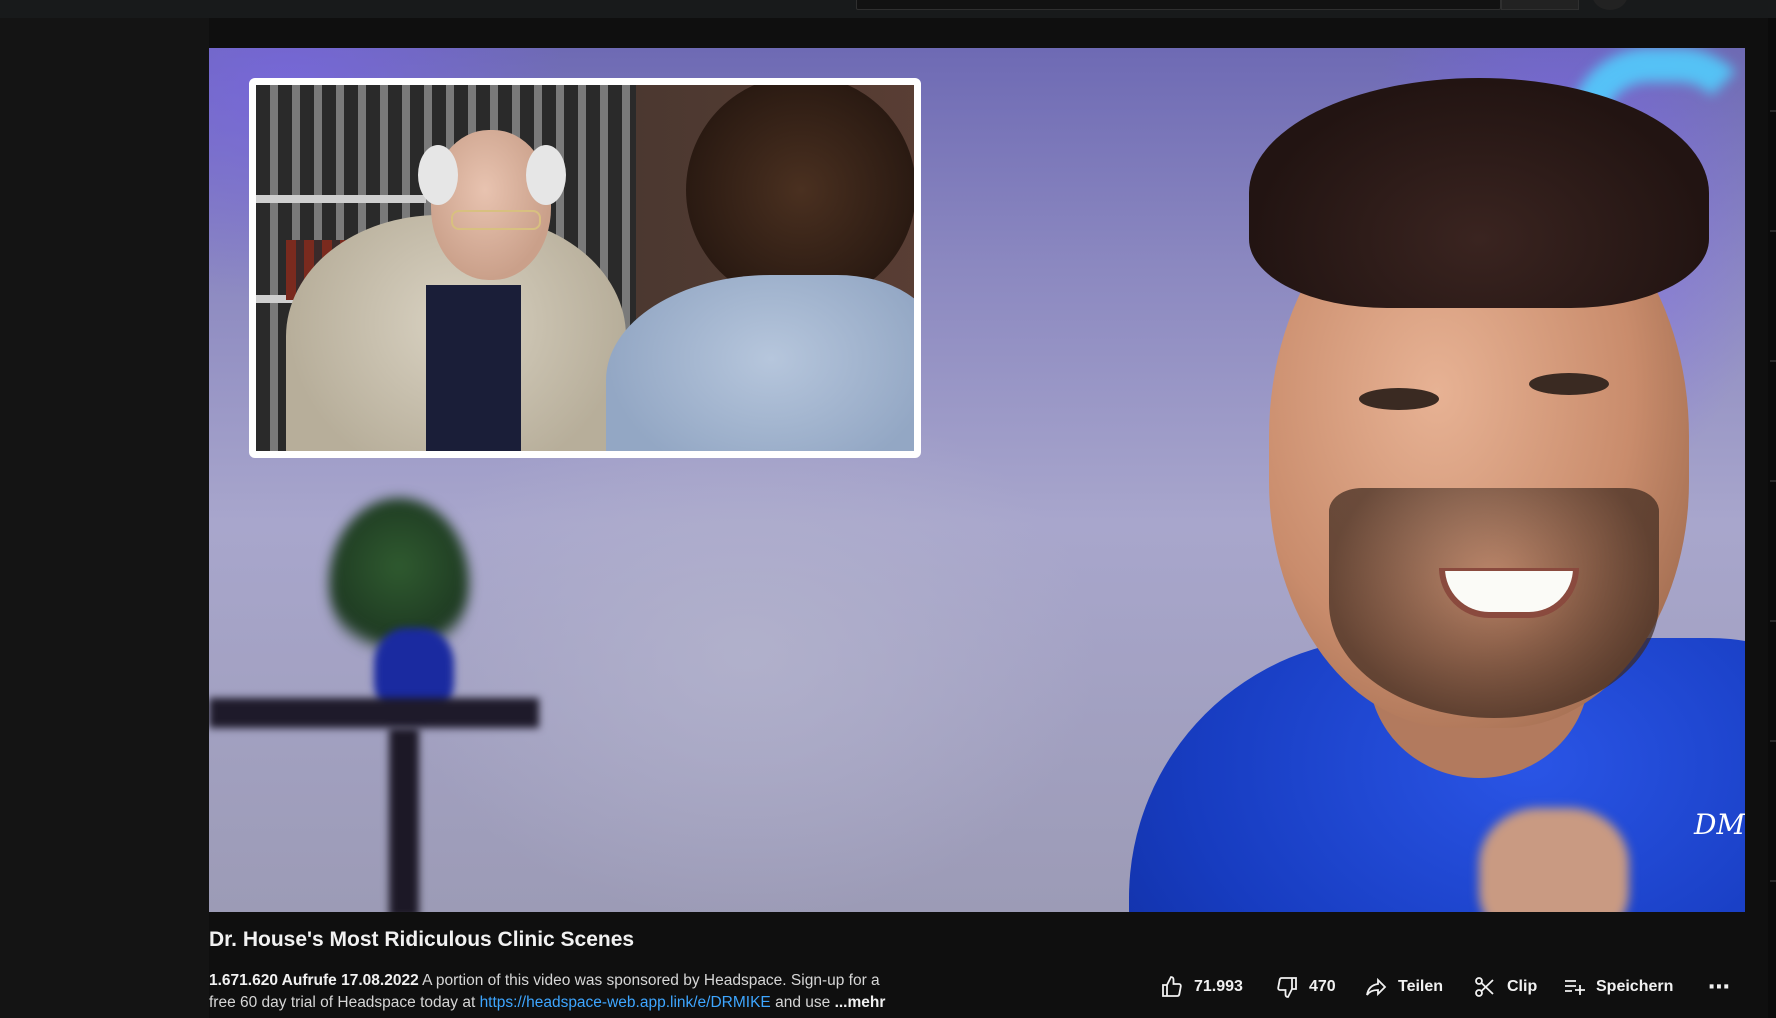  I want to click on clip-button: Clip, so click(1505, 987).